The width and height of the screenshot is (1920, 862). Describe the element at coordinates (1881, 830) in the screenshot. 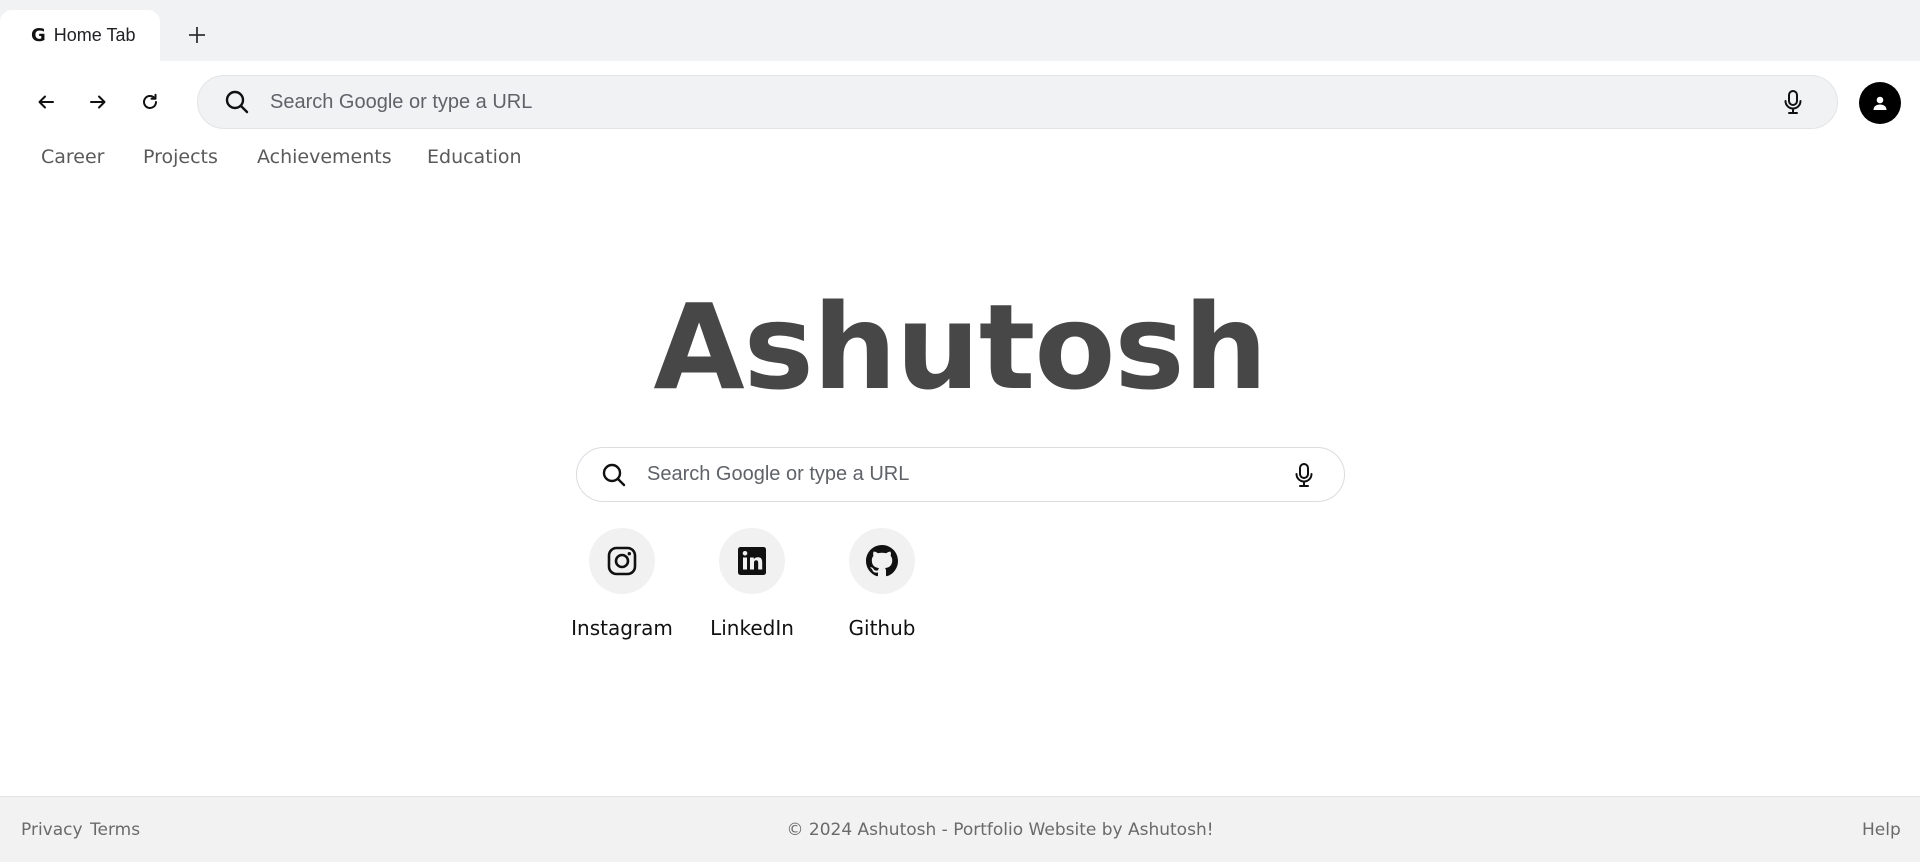

I see `footer-help-link: Help` at that location.